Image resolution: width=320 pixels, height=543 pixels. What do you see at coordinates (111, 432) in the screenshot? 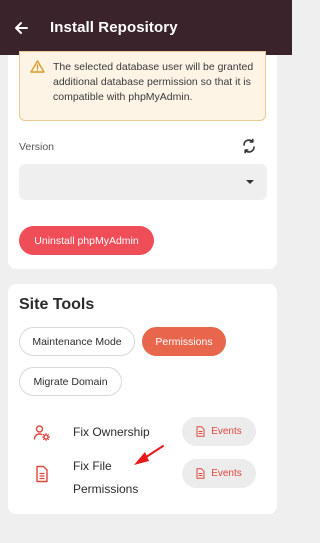
I see `fix-ownership-label: Fix Ownership` at bounding box center [111, 432].